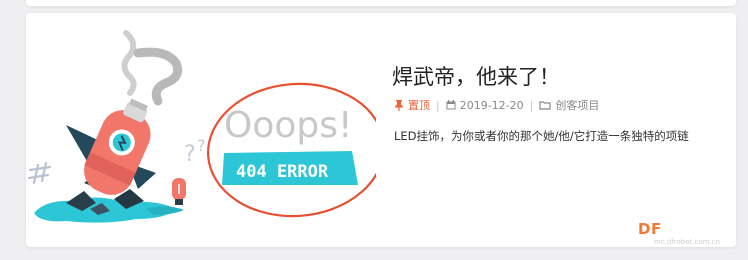 The image size is (748, 260). I want to click on pinned-label: 置顶, so click(419, 105).